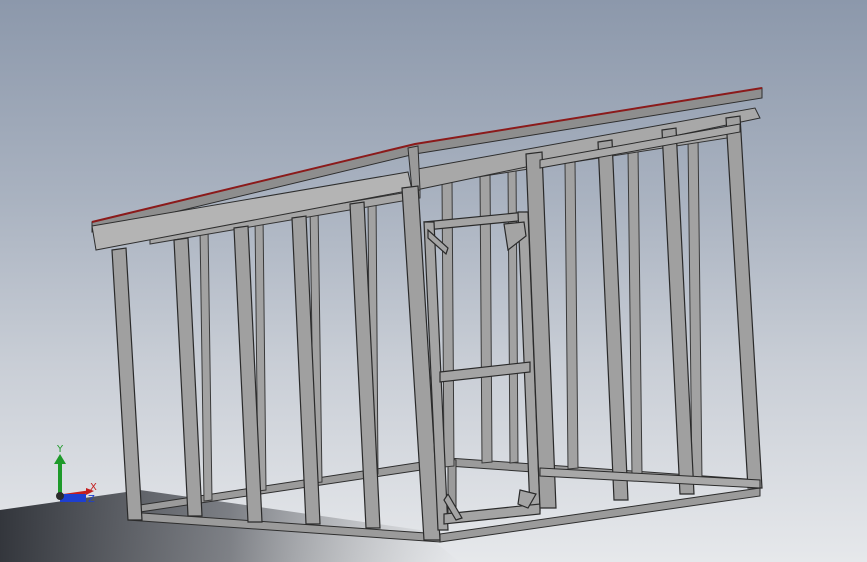  I want to click on z-axis-label: Z, so click(91, 499).